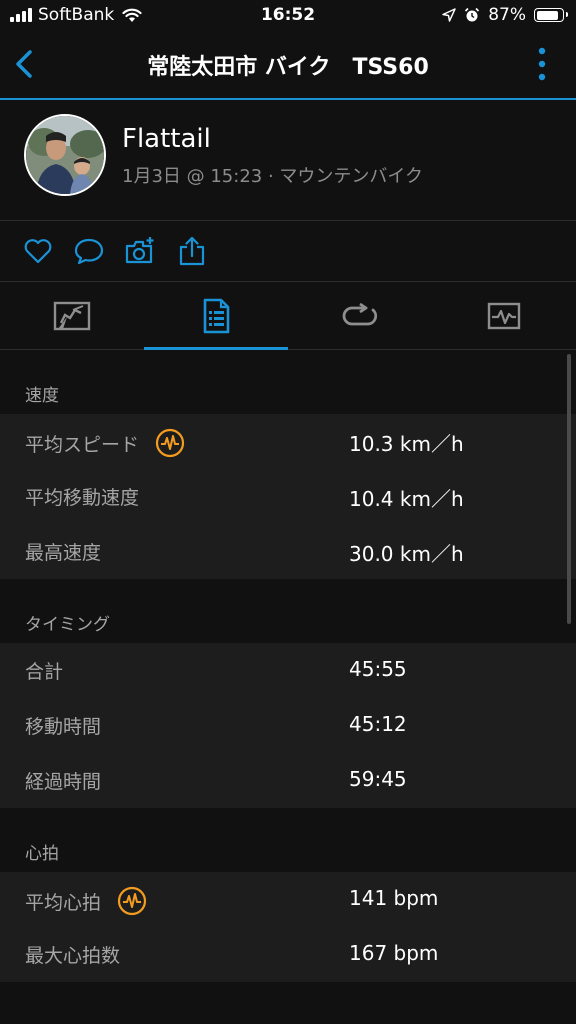 The image size is (576, 1024). I want to click on avatar-photo, so click(65, 155).